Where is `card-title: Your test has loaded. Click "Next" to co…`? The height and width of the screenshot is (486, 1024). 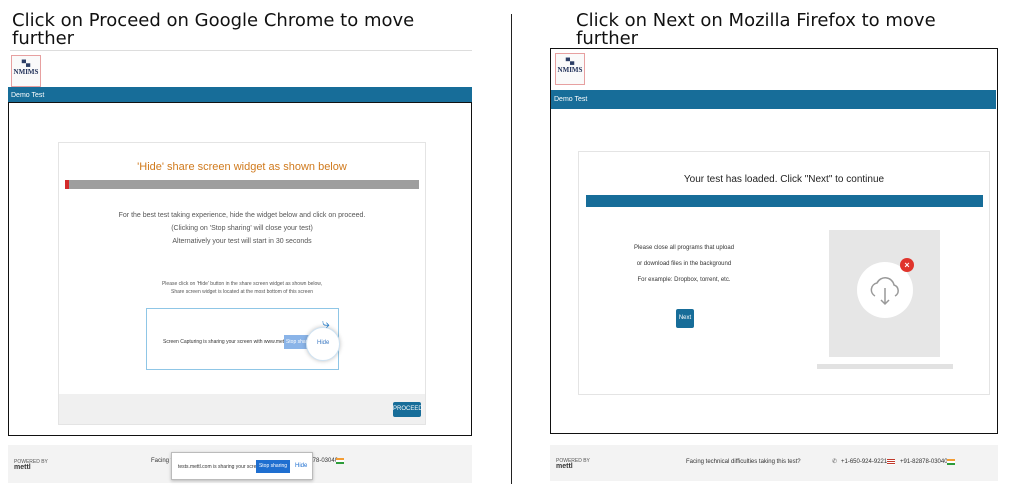 card-title: Your test has loaded. Click "Next" to co… is located at coordinates (784, 179).